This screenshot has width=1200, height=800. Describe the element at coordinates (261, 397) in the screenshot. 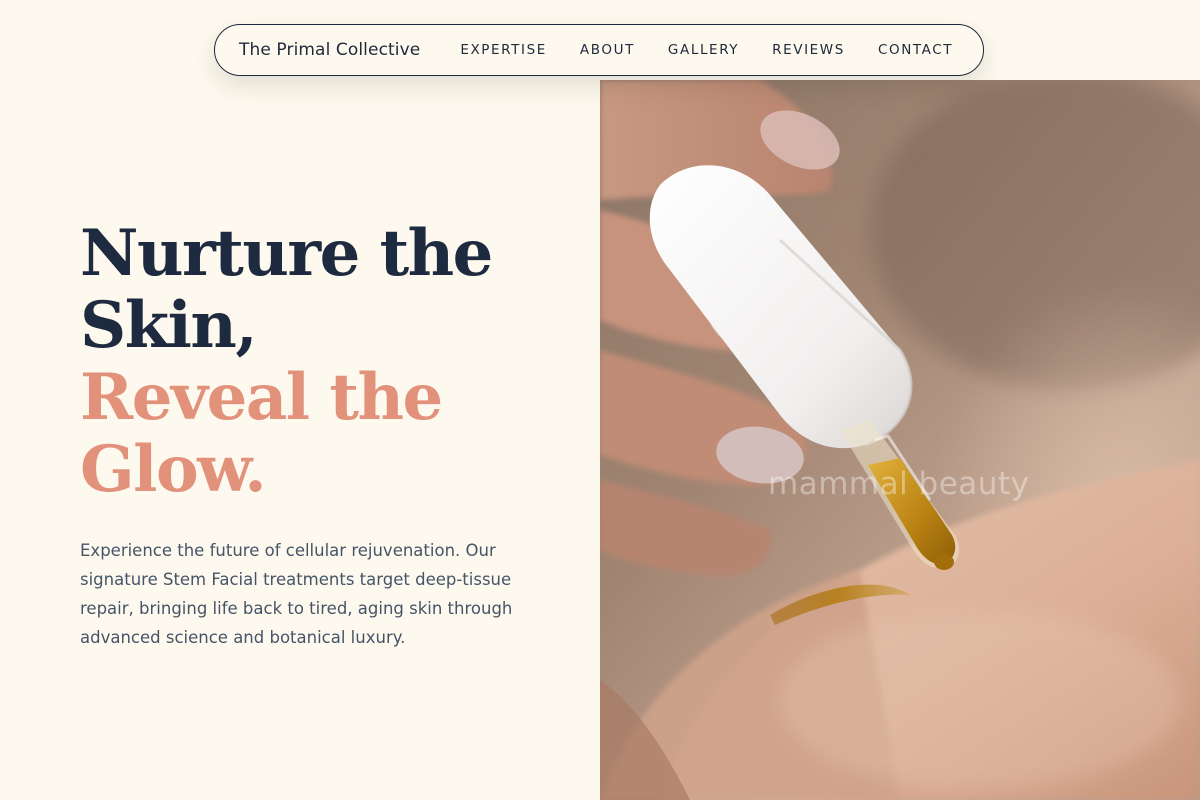

I see `headline-line-3: Reveal the` at that location.